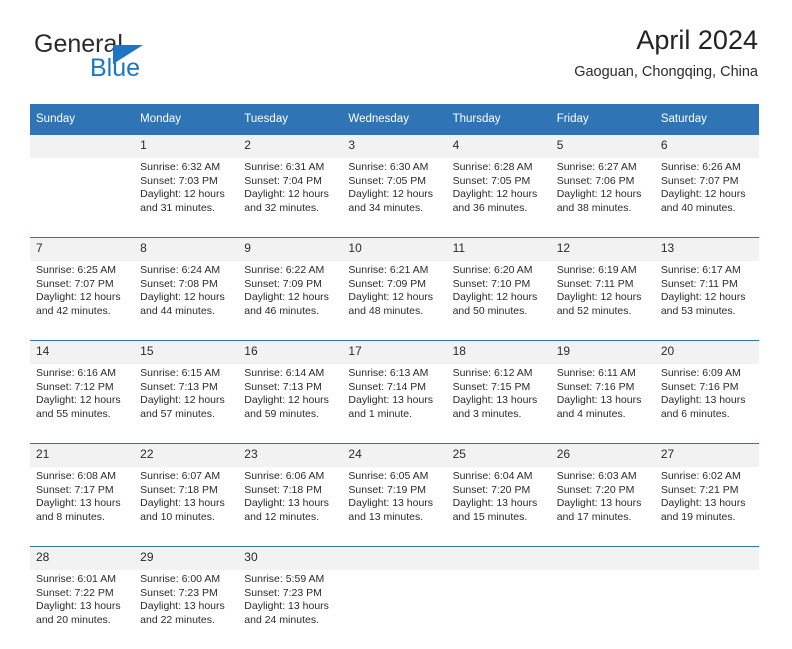  What do you see at coordinates (75, 592) in the screenshot?
I see `day-info-line: Sunset: 7:22 PM` at bounding box center [75, 592].